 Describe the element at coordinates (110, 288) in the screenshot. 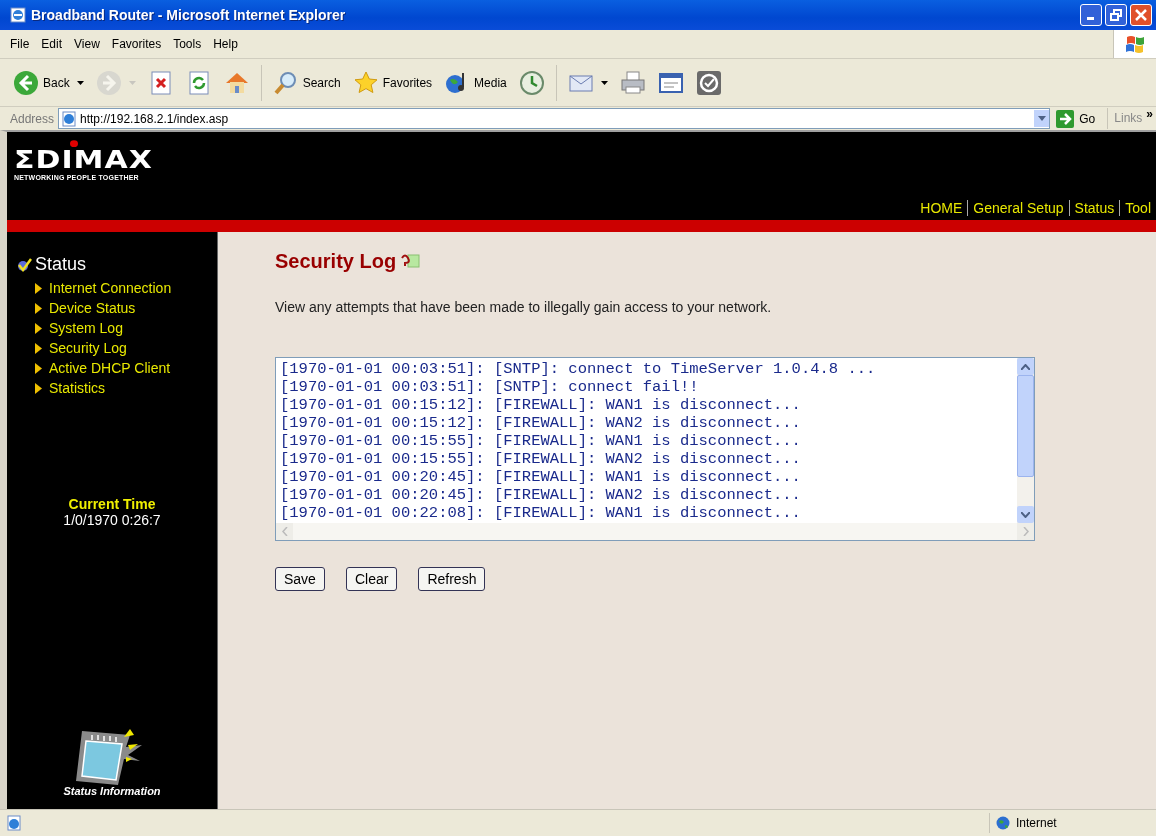

I see `sidebar-link: Internet Connection` at that location.